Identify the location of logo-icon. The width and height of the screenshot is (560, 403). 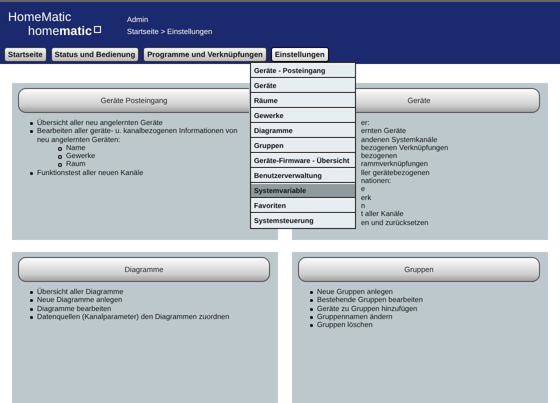
(97, 29).